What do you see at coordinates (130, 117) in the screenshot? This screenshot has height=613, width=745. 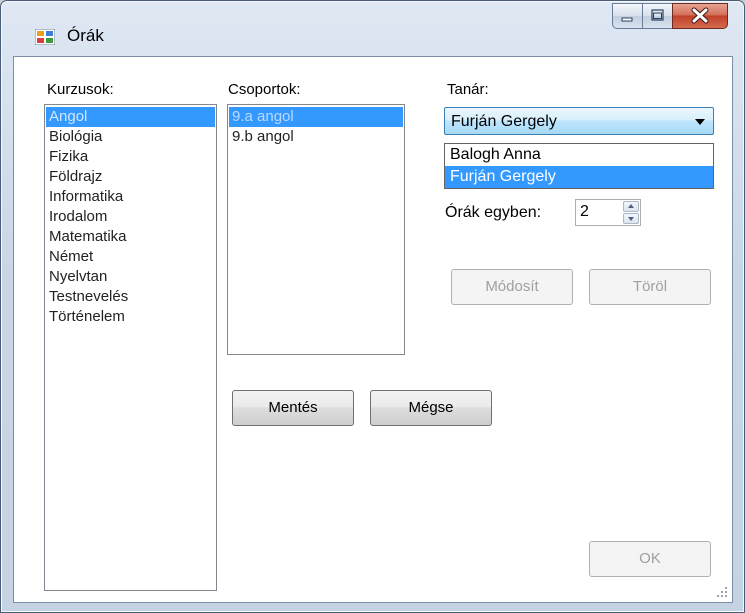 I see `list-item: Angol` at bounding box center [130, 117].